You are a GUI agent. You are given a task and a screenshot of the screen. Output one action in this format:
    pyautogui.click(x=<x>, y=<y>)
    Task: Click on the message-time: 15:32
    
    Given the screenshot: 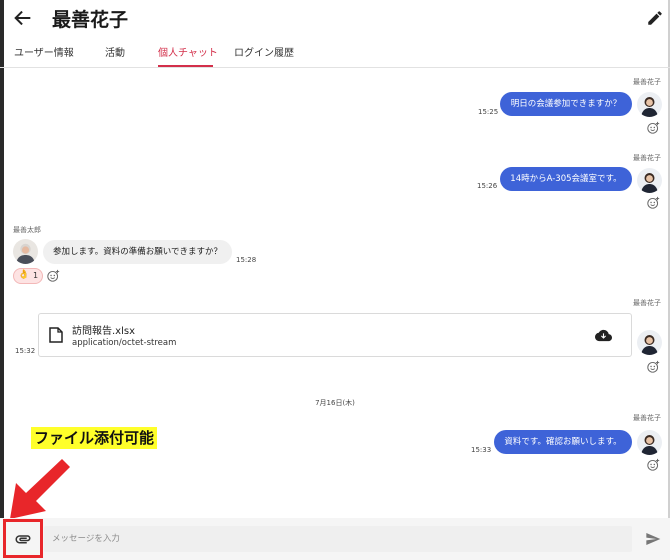 What is the action you would take?
    pyautogui.click(x=25, y=351)
    